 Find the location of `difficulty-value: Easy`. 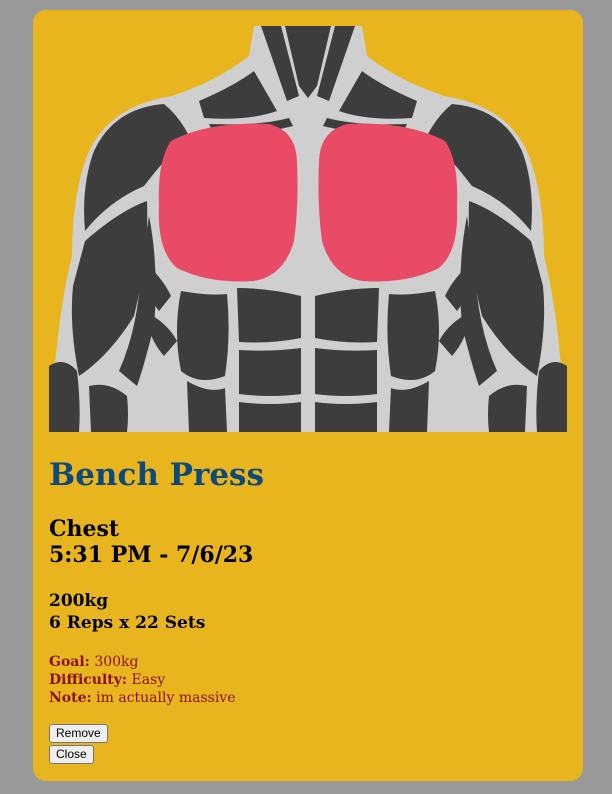

difficulty-value: Easy is located at coordinates (148, 680).